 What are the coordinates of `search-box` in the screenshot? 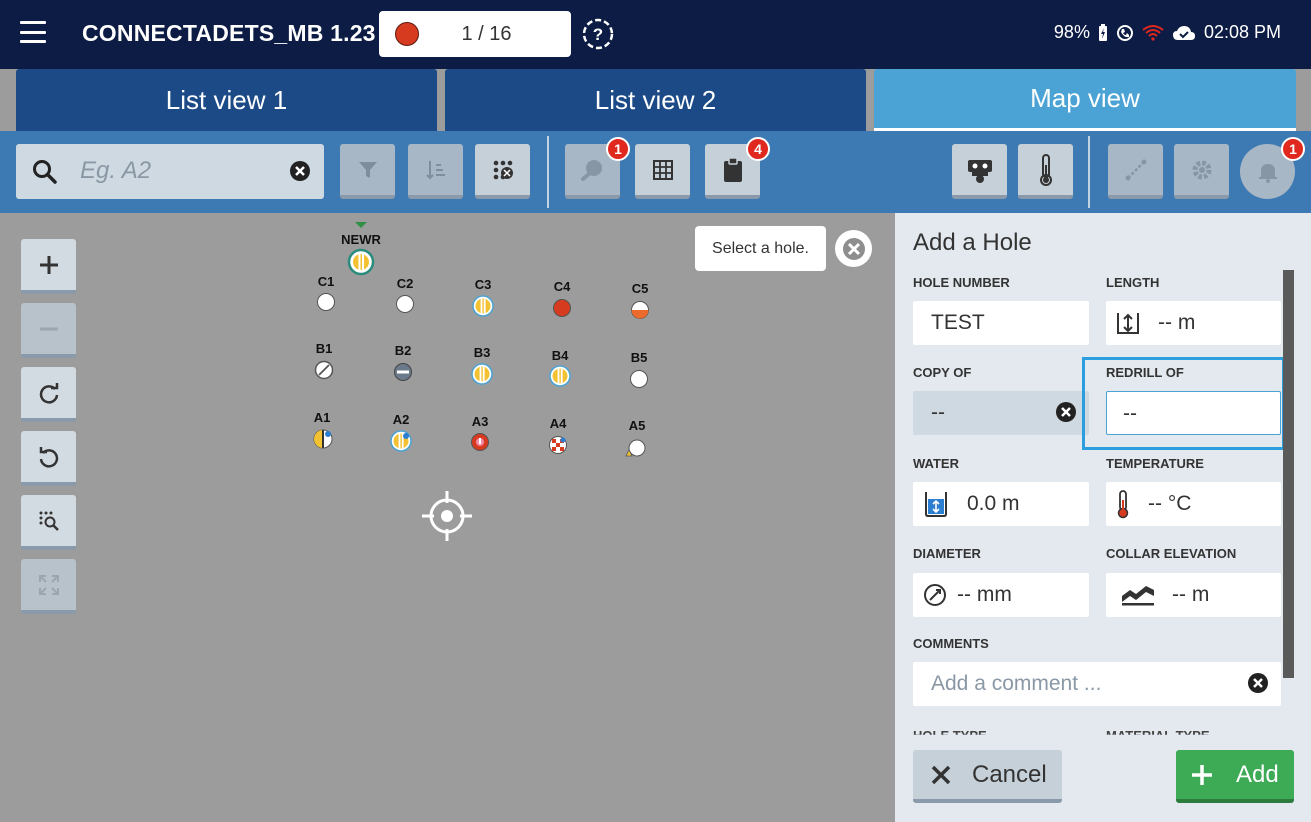 It's located at (170, 171).